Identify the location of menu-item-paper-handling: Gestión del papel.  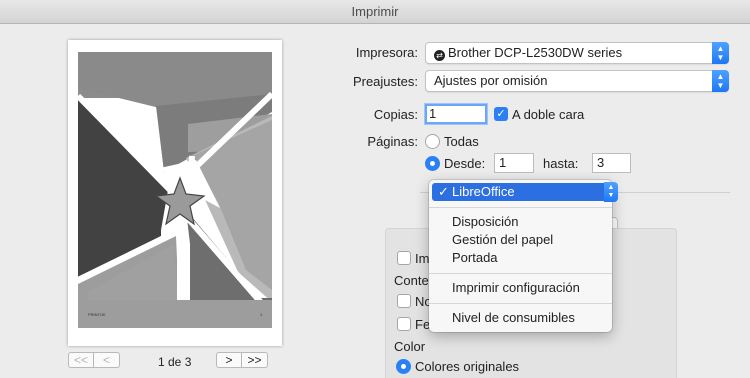
(520, 240).